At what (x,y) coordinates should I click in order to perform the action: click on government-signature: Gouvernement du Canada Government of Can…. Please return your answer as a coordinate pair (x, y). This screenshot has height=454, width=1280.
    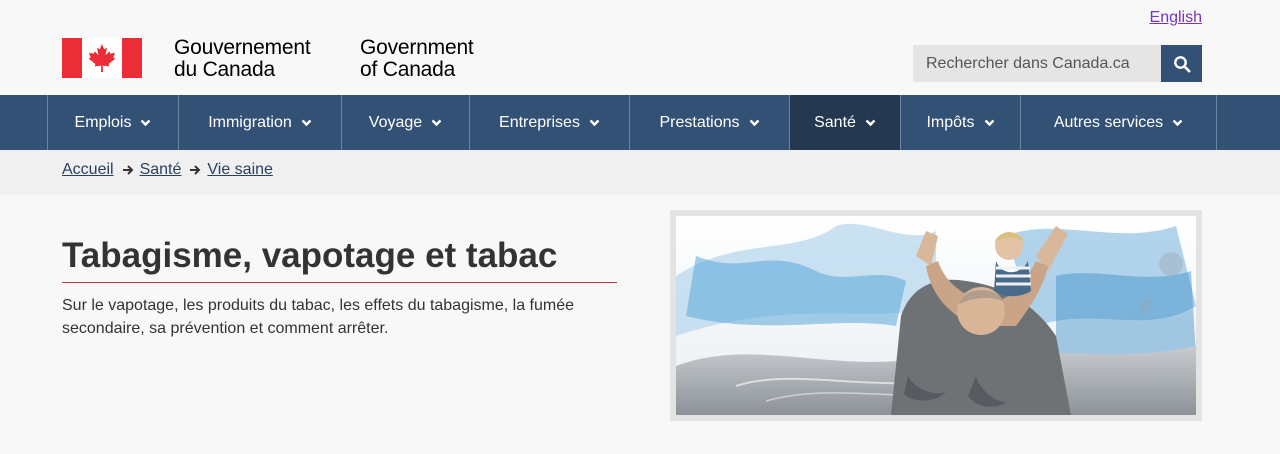
    Looking at the image, I should click on (268, 59).